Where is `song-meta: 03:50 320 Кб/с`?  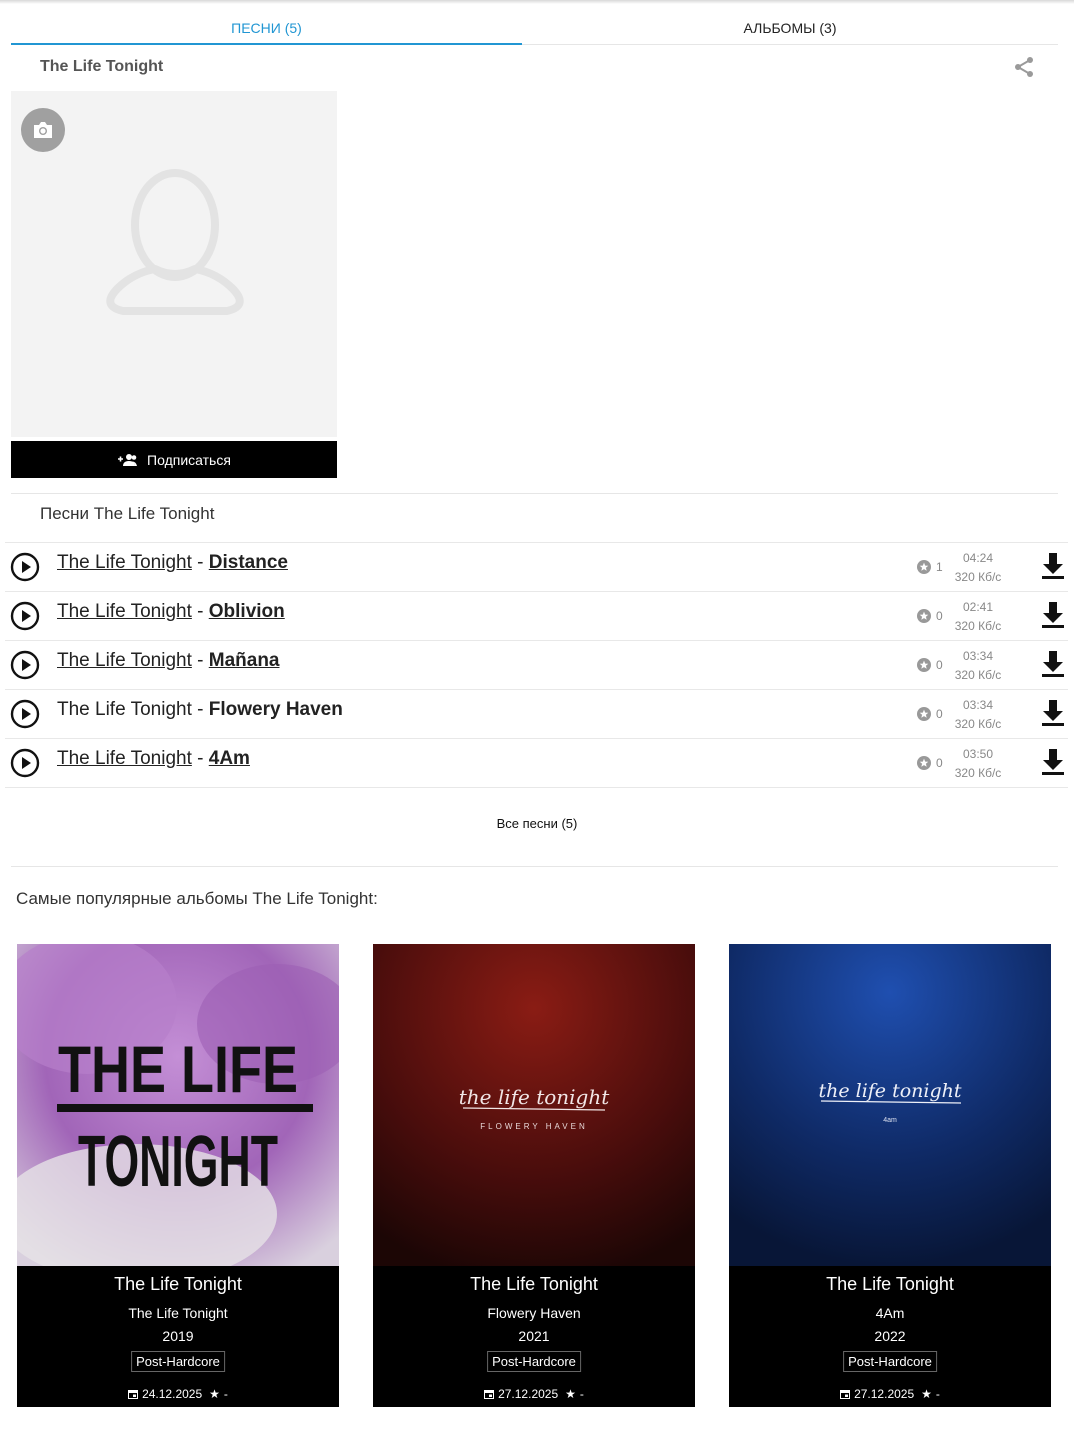
song-meta: 03:50 320 Кб/с is located at coordinates (978, 764).